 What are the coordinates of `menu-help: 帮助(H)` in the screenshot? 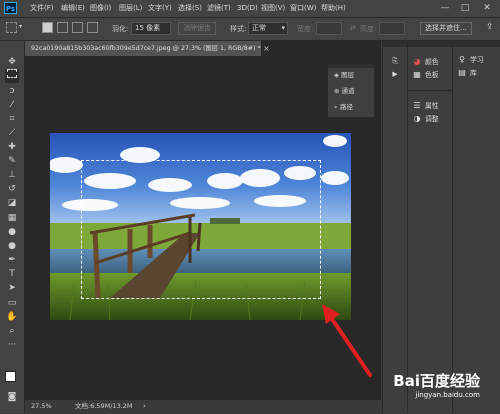 It's located at (333, 8).